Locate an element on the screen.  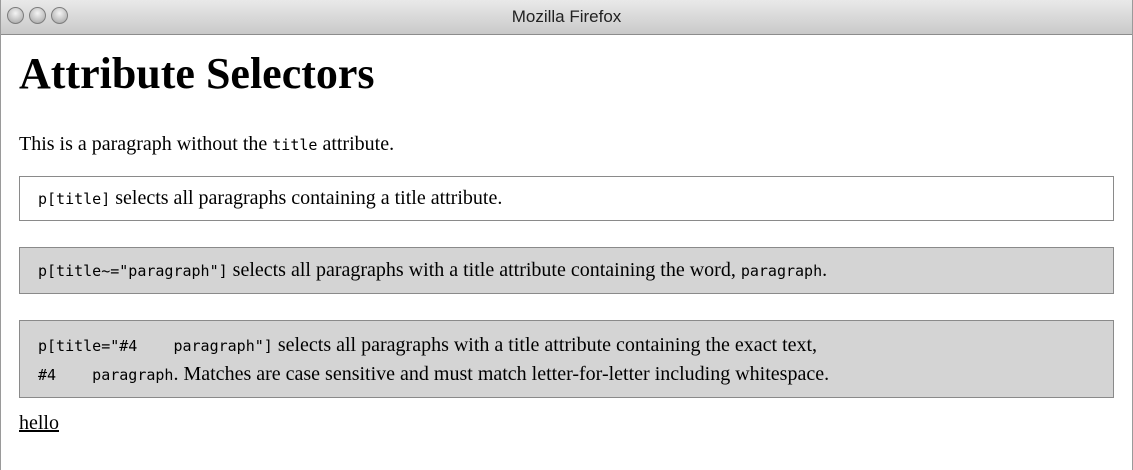
page-heading: Attribute Selectors is located at coordinates (197, 73).